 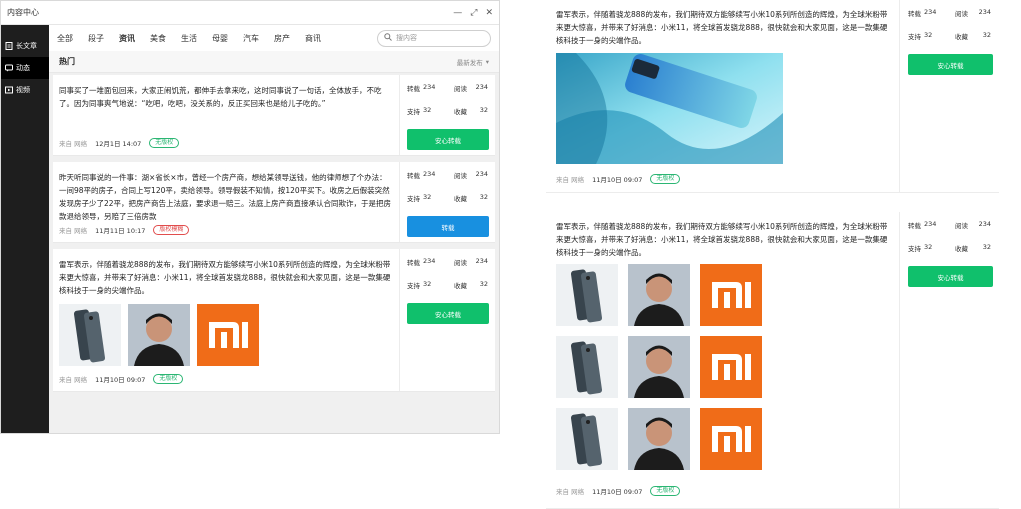 I want to click on sidebar-item-long-article: 长文章, so click(x=25, y=46).